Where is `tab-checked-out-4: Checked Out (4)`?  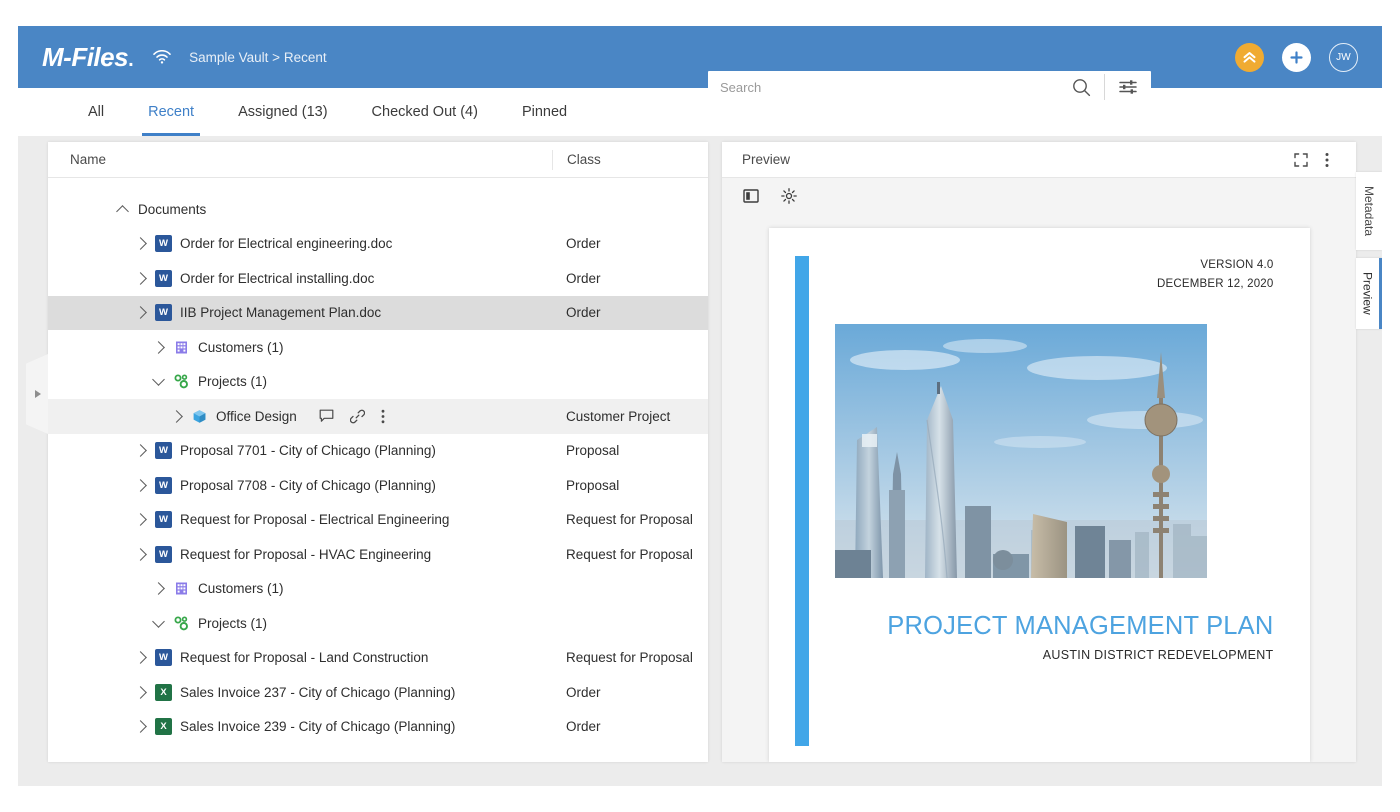 tab-checked-out-4: Checked Out (4) is located at coordinates (425, 112).